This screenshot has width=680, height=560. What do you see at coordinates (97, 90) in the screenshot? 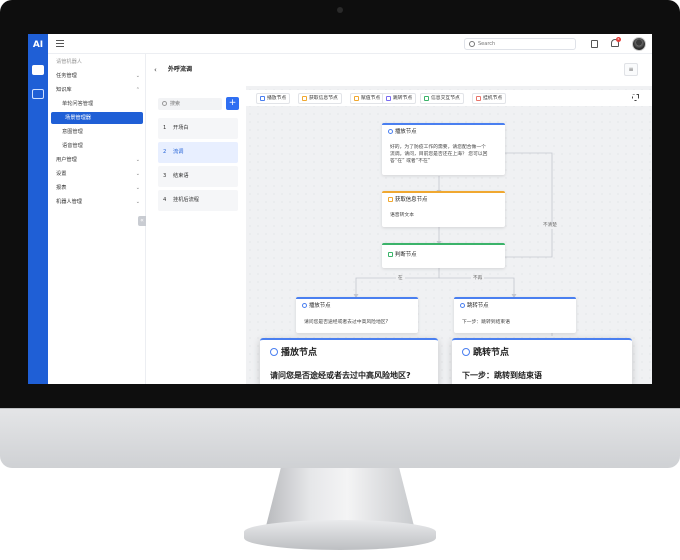
I see `sidebar-group: 知识库 ⌃` at bounding box center [97, 90].